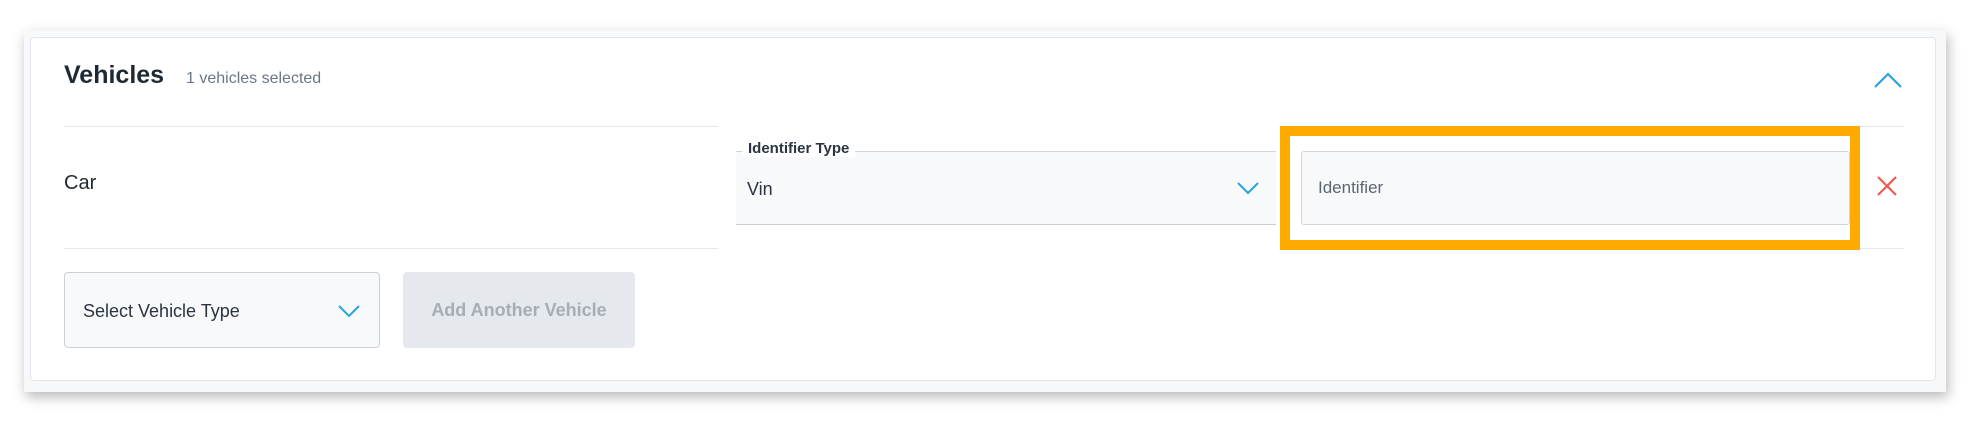 The image size is (1970, 434). I want to click on identifier-type-label: Identifier Type, so click(799, 148).